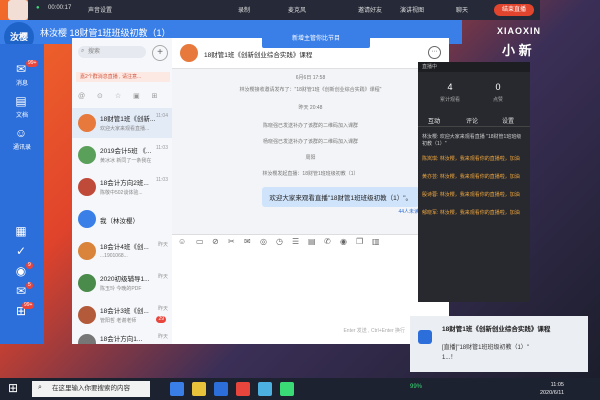 This screenshot has width=600, height=400. I want to click on system-message: 林汝樱发起直播：18财管1班班级初教（1）, so click(310, 174).